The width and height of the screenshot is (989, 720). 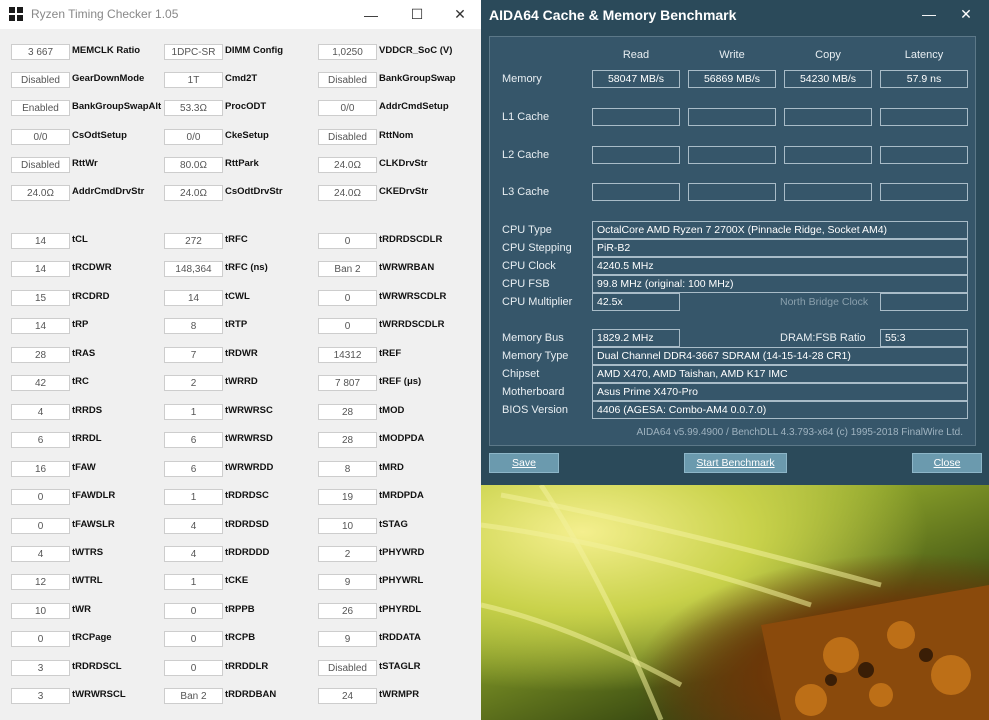 What do you see at coordinates (414, 106) in the screenshot?
I see `timing-label: AddrCmdSetup` at bounding box center [414, 106].